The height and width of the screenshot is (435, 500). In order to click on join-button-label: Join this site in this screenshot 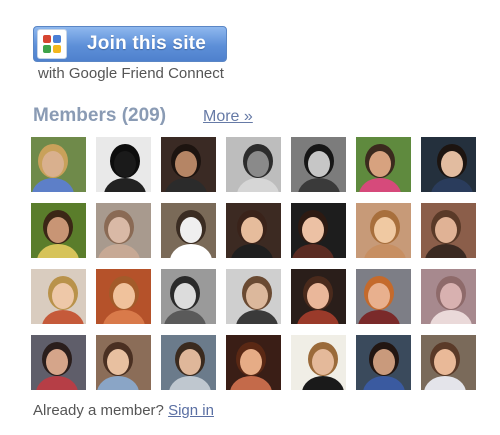, I will do `click(146, 43)`.